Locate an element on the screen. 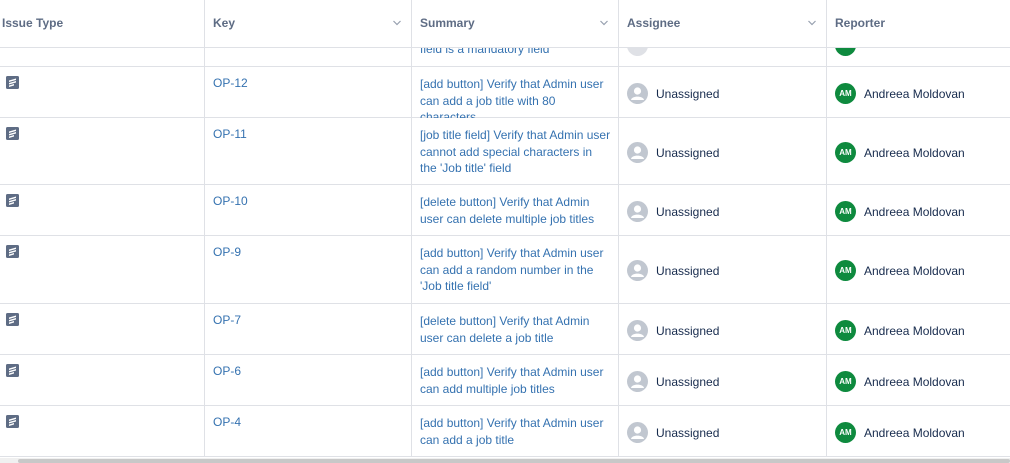  key-cell: OP-9 is located at coordinates (308, 269).